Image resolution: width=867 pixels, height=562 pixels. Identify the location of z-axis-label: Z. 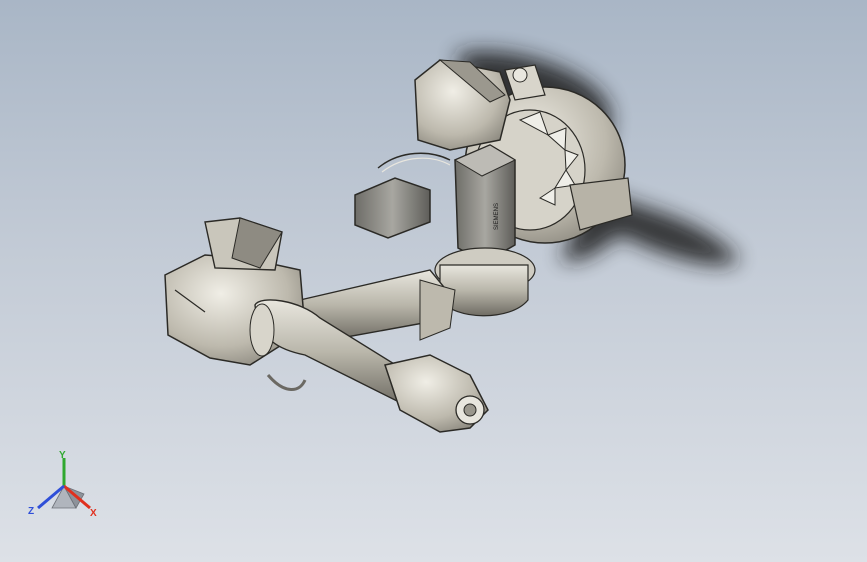
(31, 511).